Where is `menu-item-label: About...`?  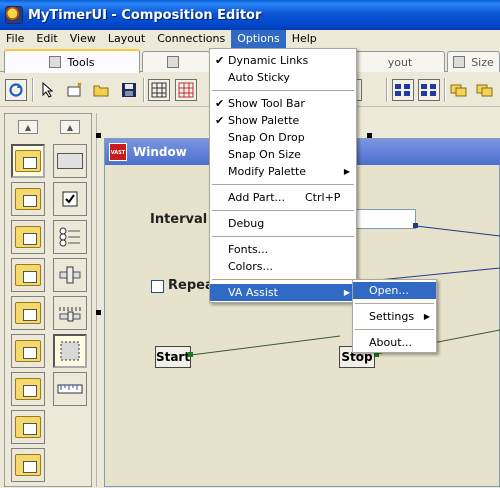
menu-item-label: About... is located at coordinates (391, 342).